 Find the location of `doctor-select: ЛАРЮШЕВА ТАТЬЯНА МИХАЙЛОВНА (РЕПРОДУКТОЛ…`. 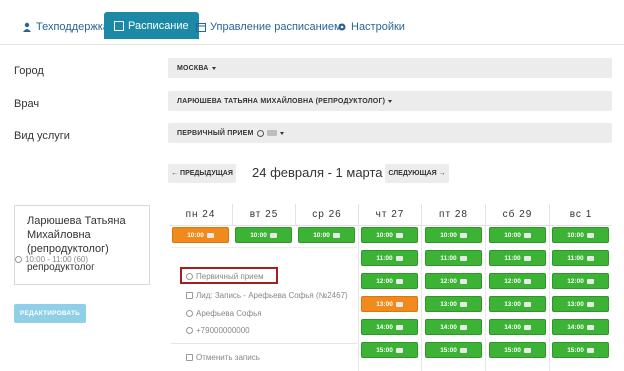

doctor-select: ЛАРЮШЕВА ТАТЬЯНА МИХАЙЛОВНА (РЕПРОДУКТОЛ… is located at coordinates (390, 101).